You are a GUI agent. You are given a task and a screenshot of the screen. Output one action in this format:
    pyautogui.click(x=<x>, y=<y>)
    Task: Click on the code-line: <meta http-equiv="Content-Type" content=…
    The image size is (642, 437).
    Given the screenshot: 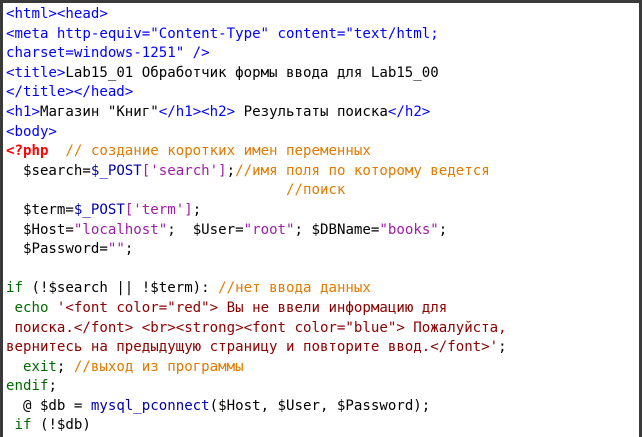 What is the action you would take?
    pyautogui.click(x=256, y=35)
    